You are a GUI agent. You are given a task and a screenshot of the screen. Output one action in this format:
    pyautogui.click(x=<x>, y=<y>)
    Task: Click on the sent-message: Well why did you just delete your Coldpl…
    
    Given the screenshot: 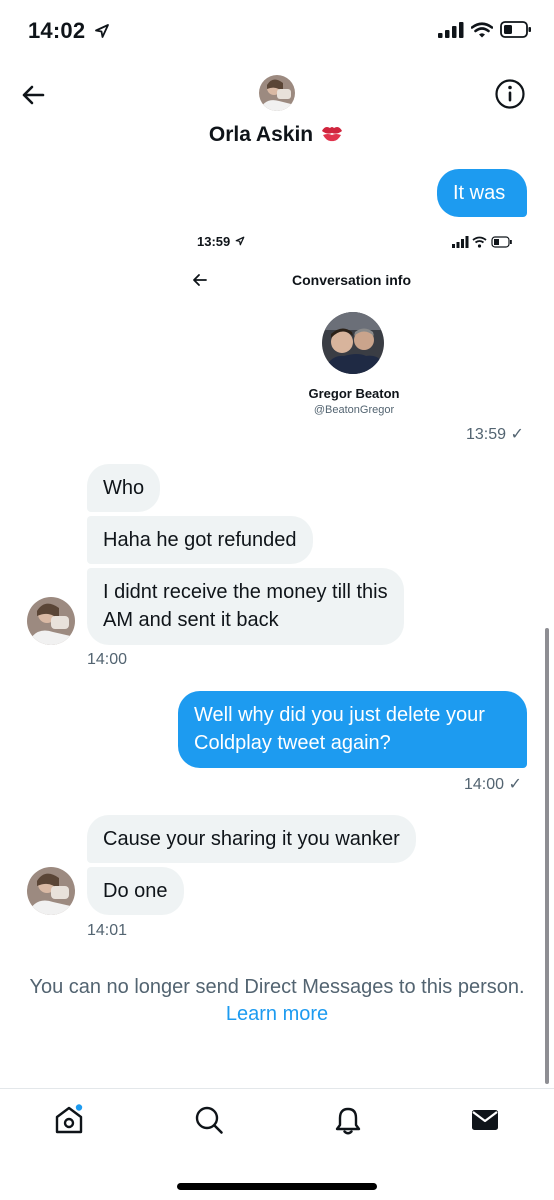 What is the action you would take?
    pyautogui.click(x=352, y=729)
    